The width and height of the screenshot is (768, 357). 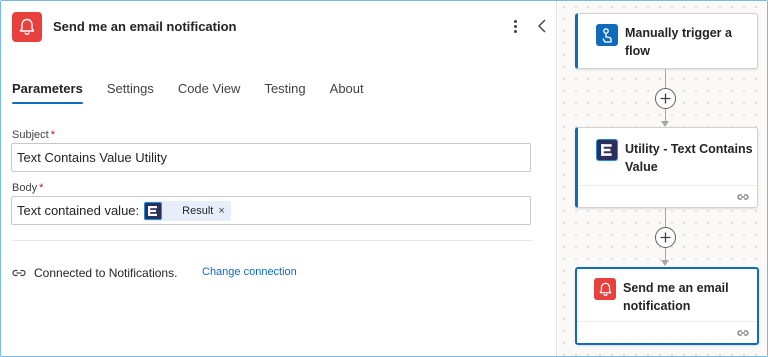 What do you see at coordinates (665, 263) in the screenshot?
I see `connector-arrow` at bounding box center [665, 263].